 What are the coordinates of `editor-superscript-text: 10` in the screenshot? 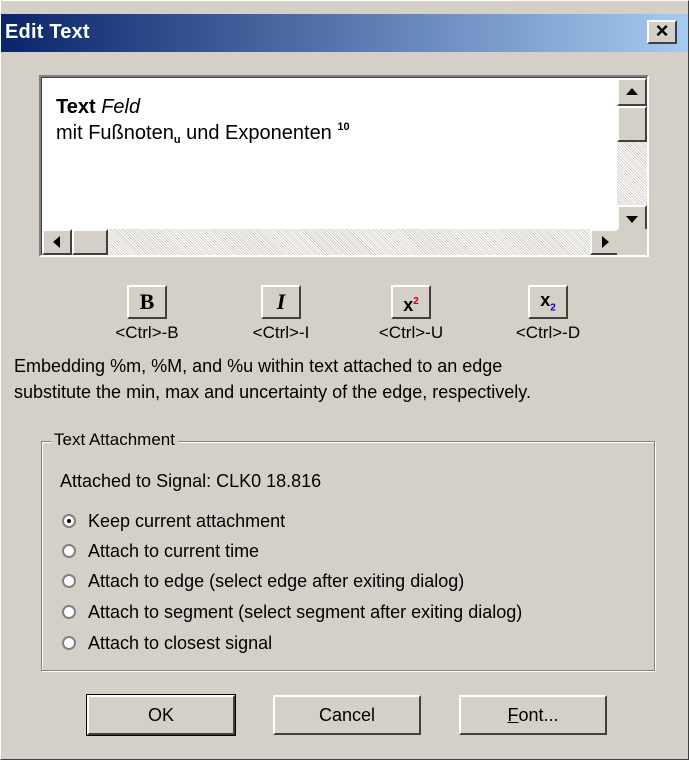 It's located at (343, 127).